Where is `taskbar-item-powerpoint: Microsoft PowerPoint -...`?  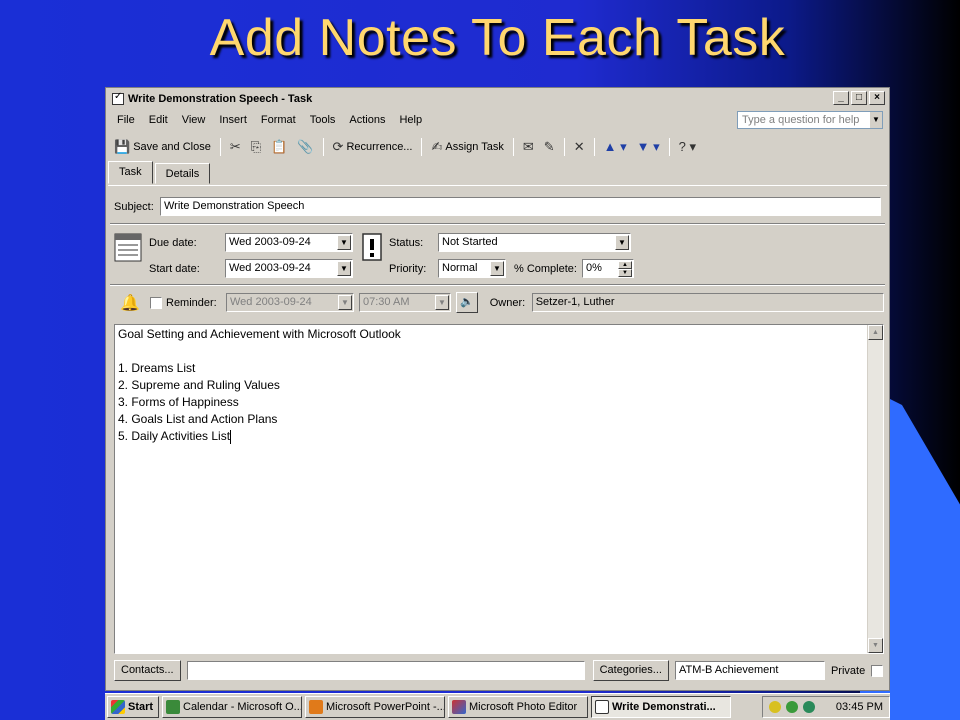
taskbar-item-powerpoint: Microsoft PowerPoint -... is located at coordinates (375, 707).